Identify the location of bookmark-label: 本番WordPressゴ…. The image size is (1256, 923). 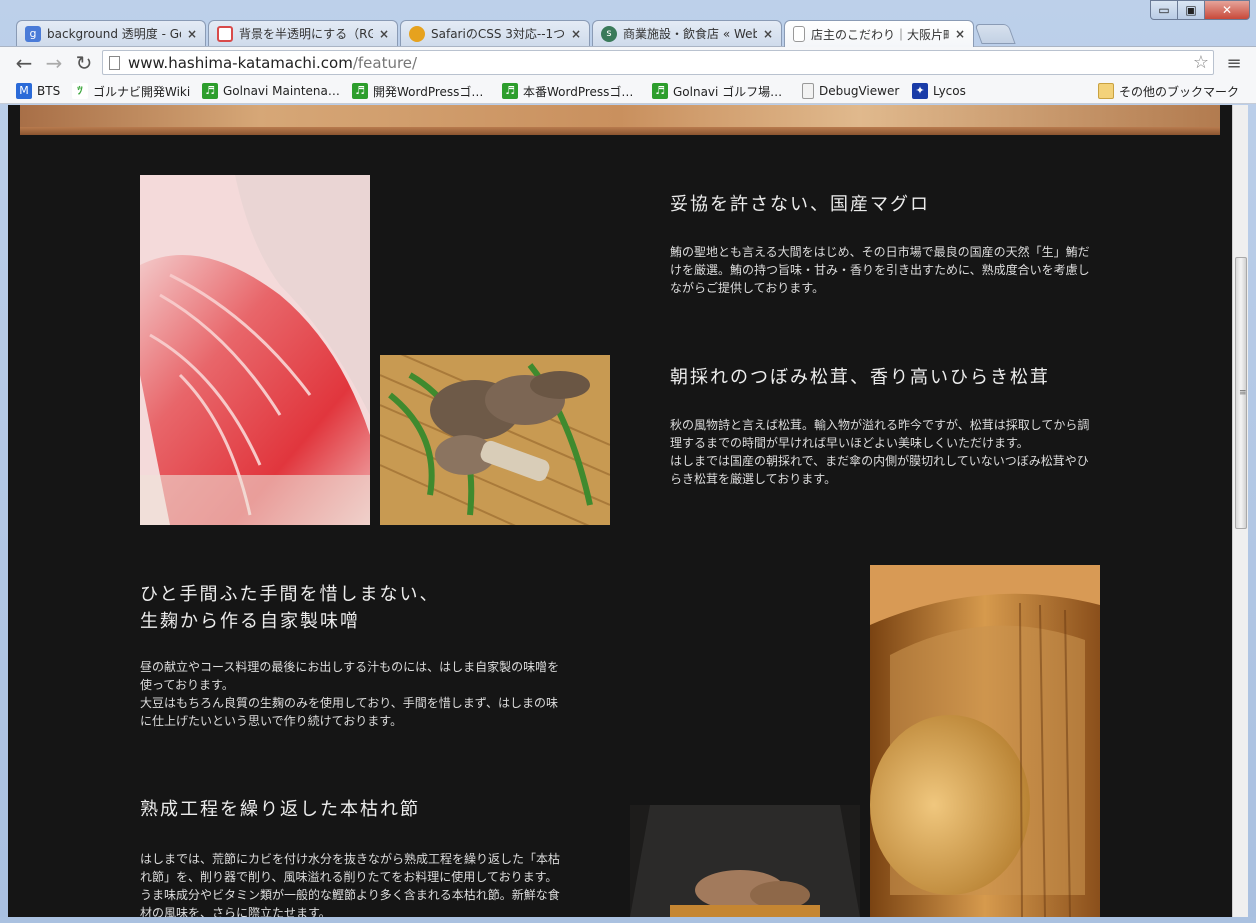
(578, 91).